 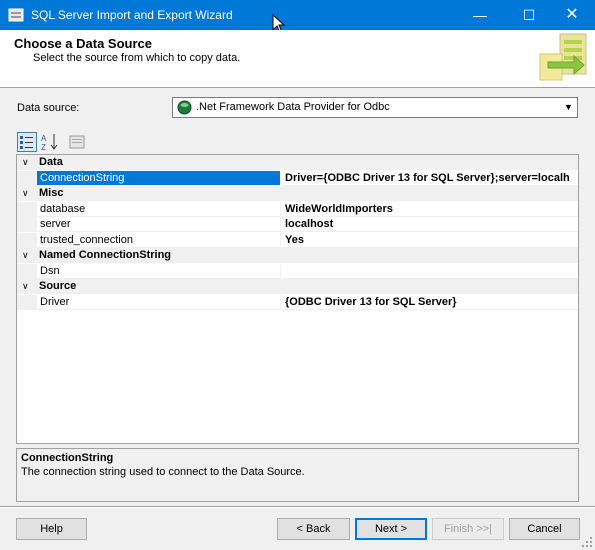 I want to click on categorized-button, so click(x=27, y=142).